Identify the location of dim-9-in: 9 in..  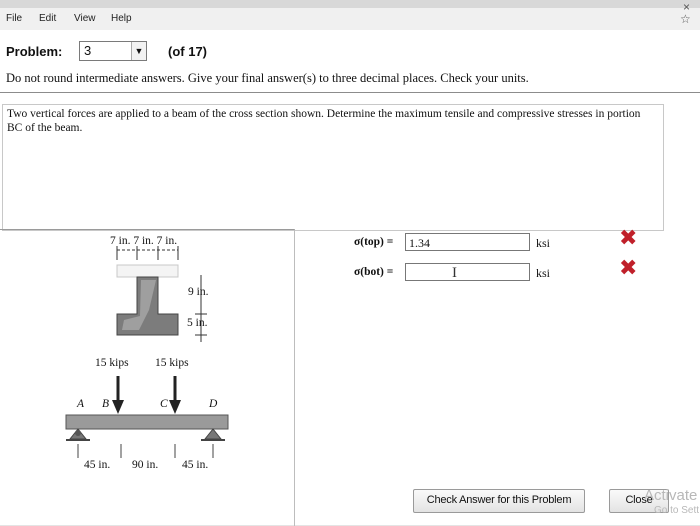
(198, 292).